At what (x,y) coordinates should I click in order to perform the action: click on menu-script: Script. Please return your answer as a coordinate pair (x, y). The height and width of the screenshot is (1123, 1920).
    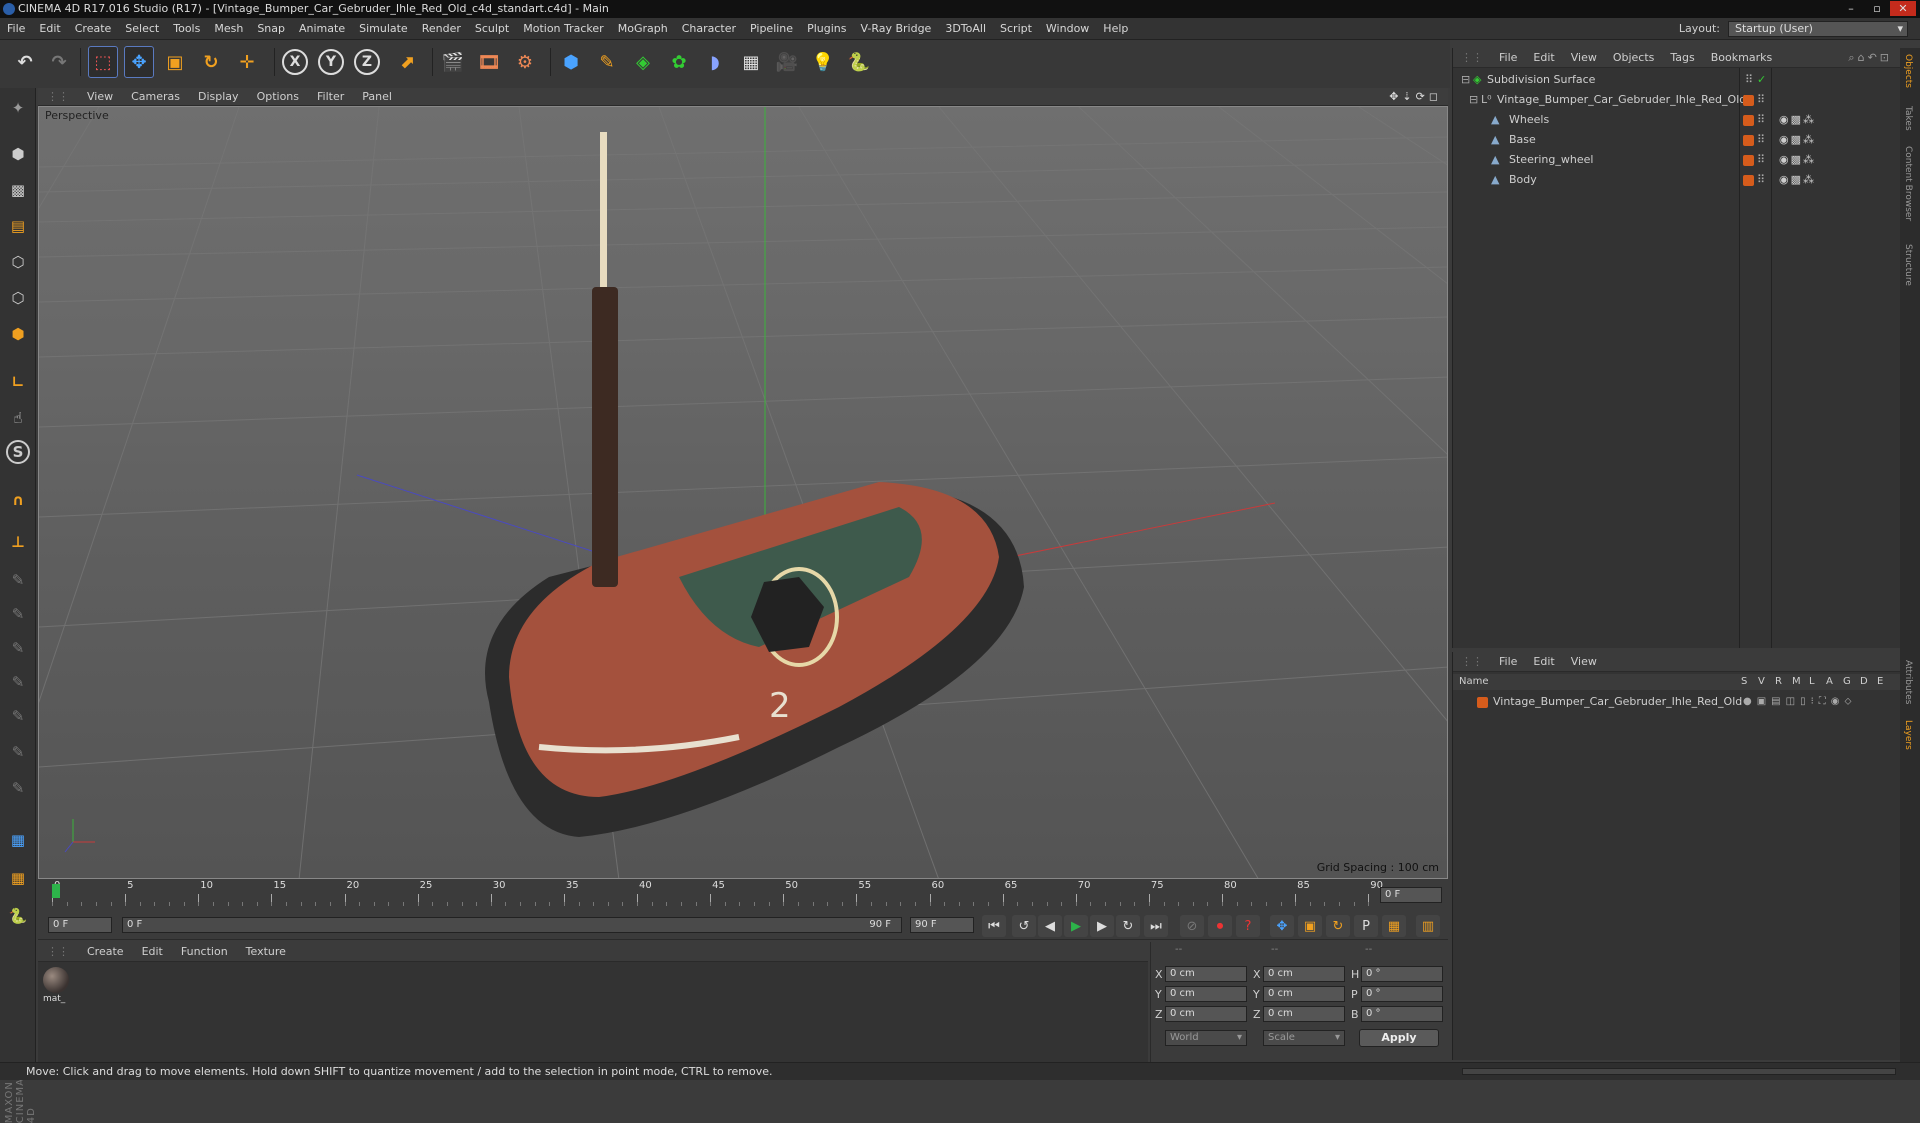
    Looking at the image, I should click on (1016, 29).